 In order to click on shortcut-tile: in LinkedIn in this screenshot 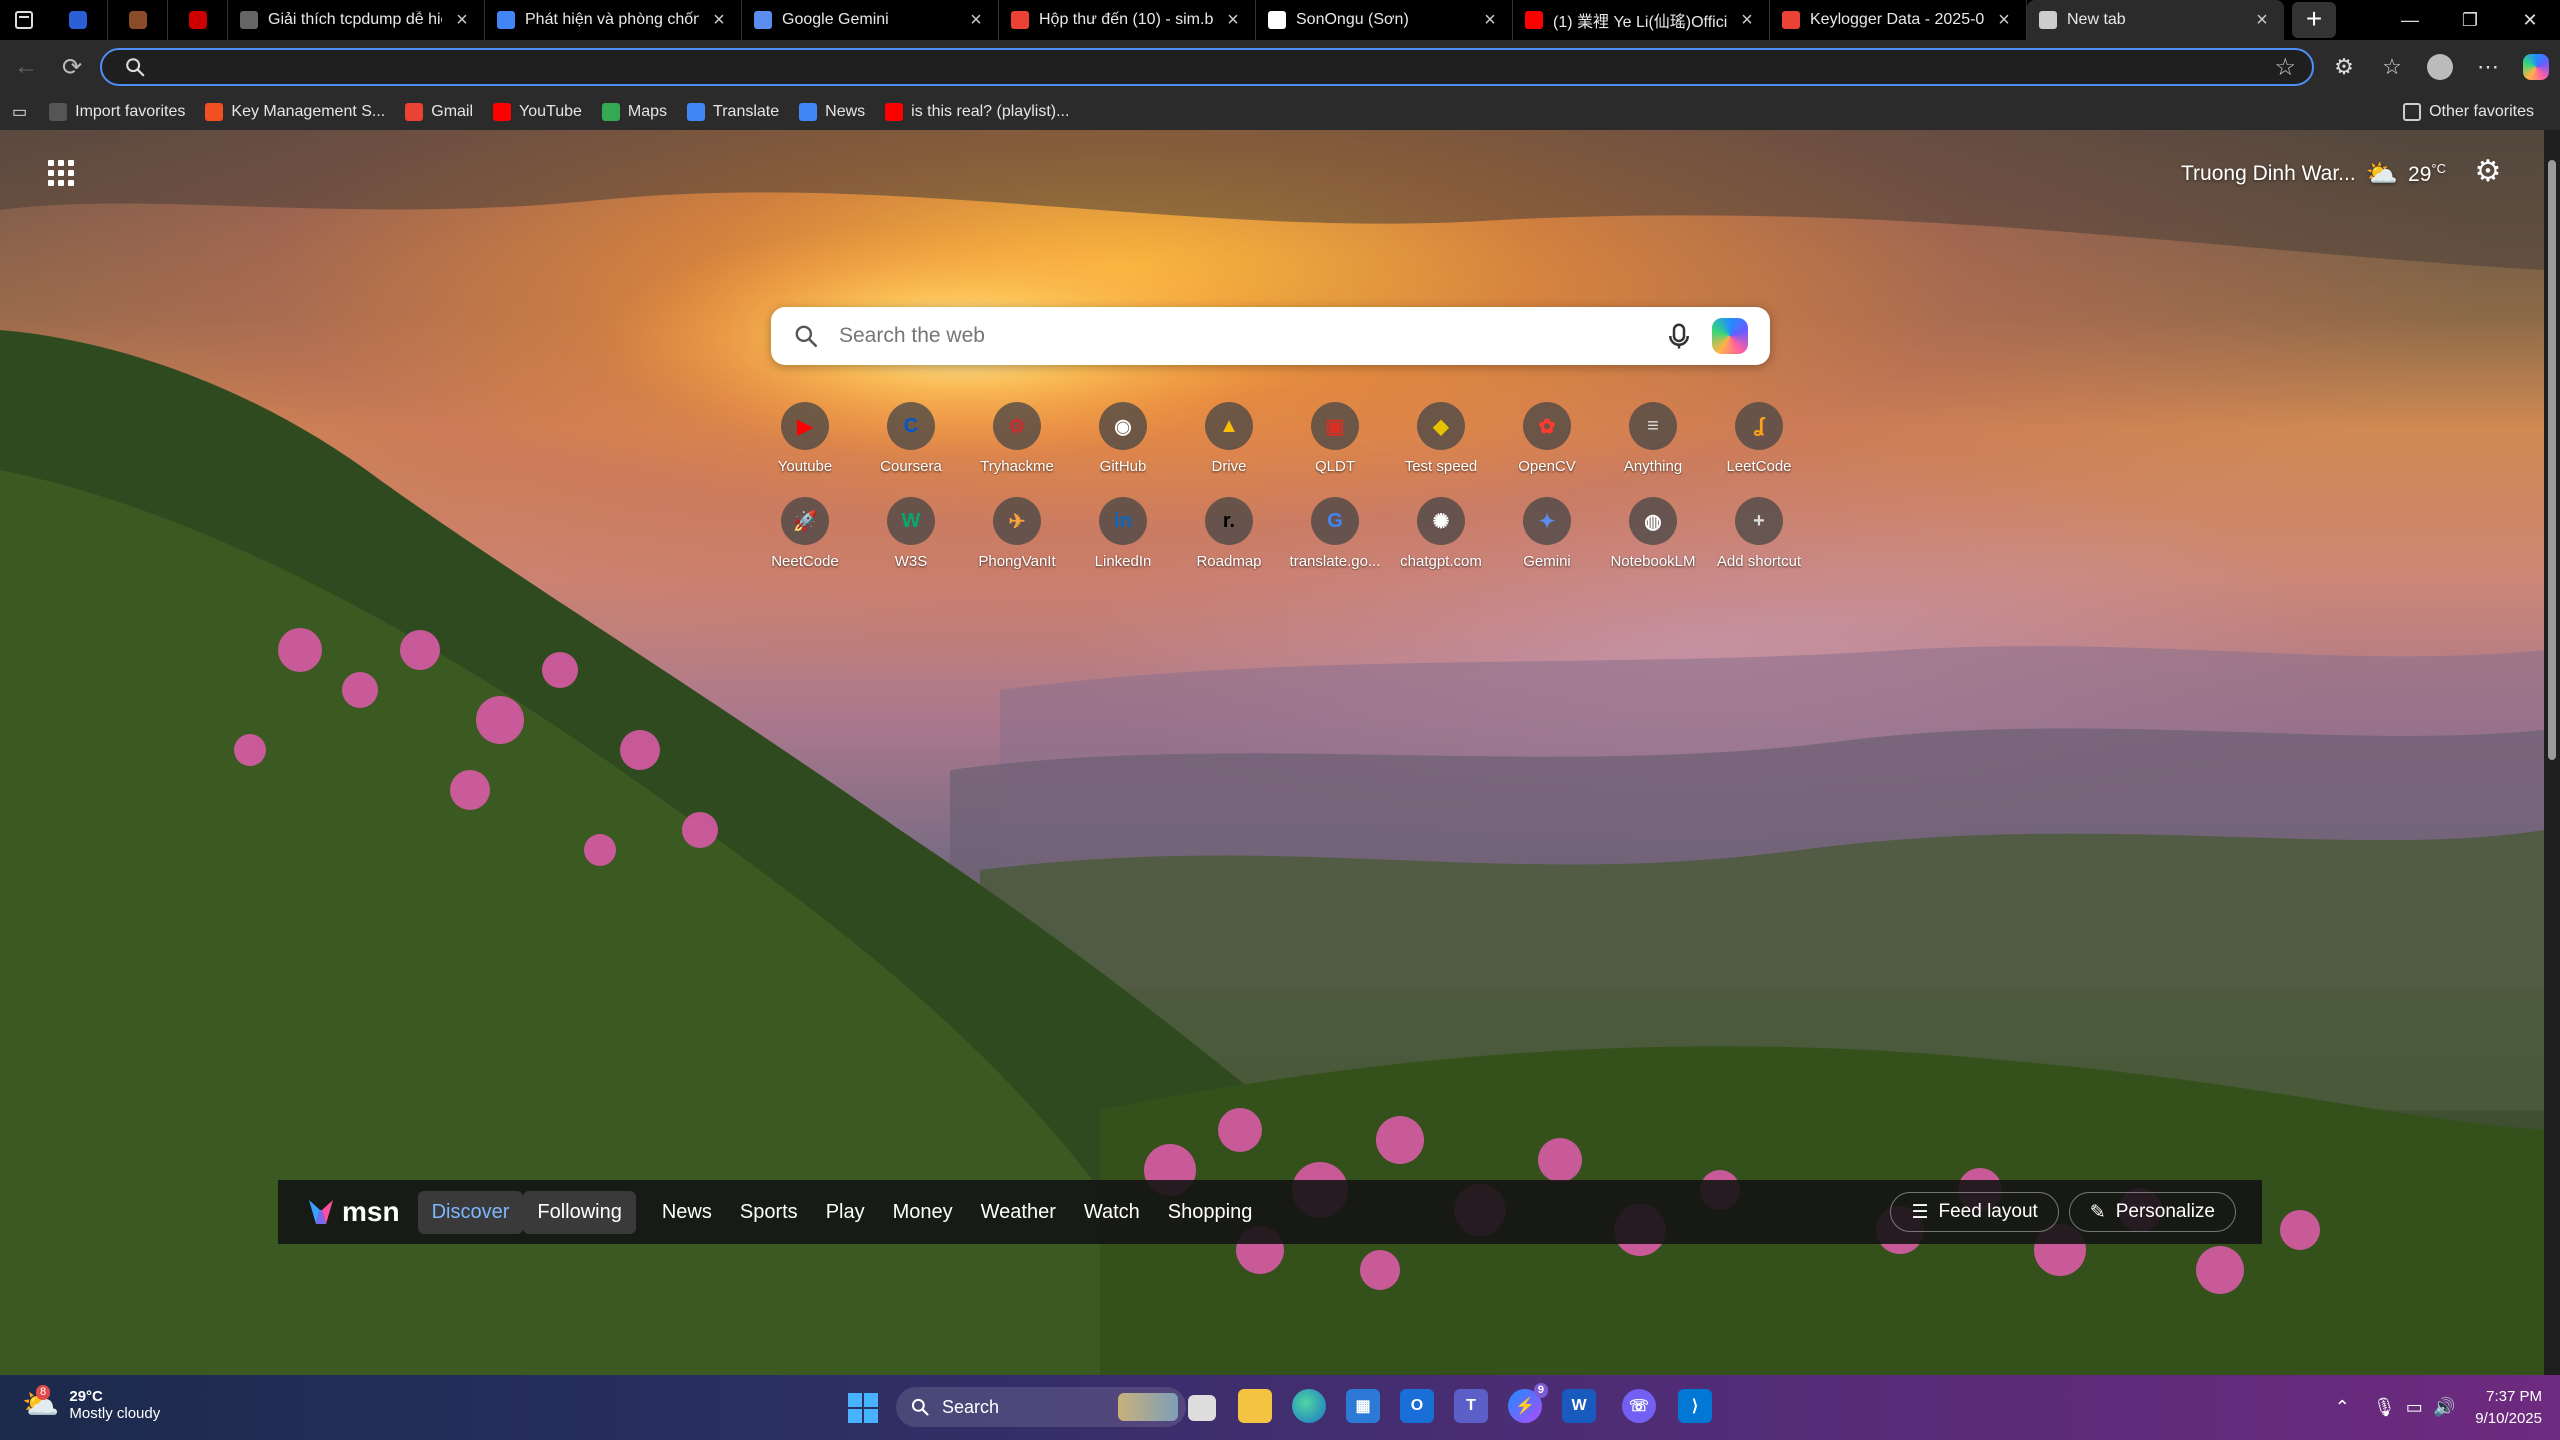, I will do `click(1123, 533)`.